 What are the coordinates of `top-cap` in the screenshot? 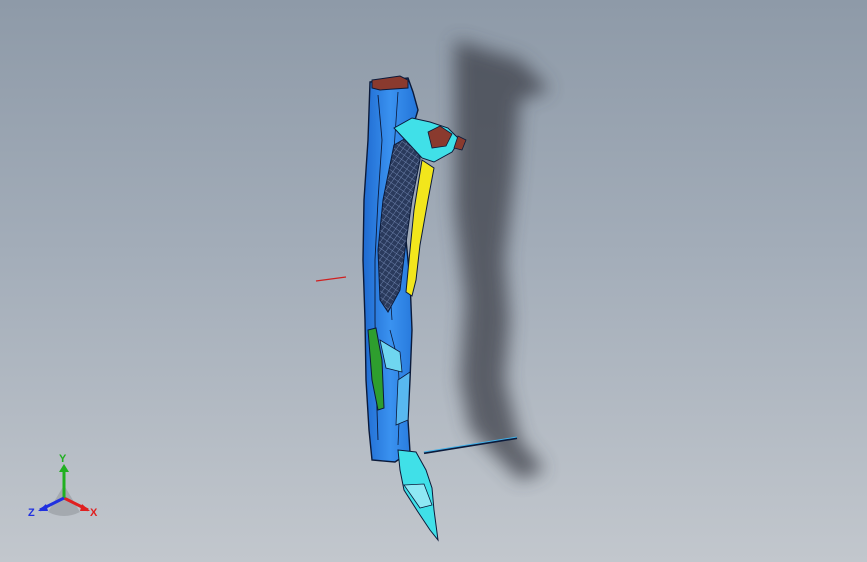 It's located at (390, 83).